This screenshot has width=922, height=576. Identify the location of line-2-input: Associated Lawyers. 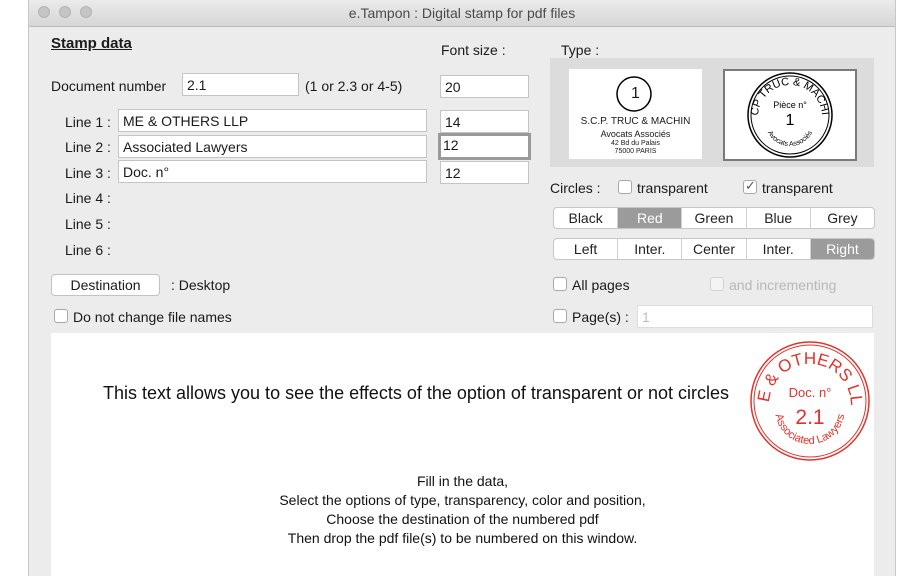
(272, 146).